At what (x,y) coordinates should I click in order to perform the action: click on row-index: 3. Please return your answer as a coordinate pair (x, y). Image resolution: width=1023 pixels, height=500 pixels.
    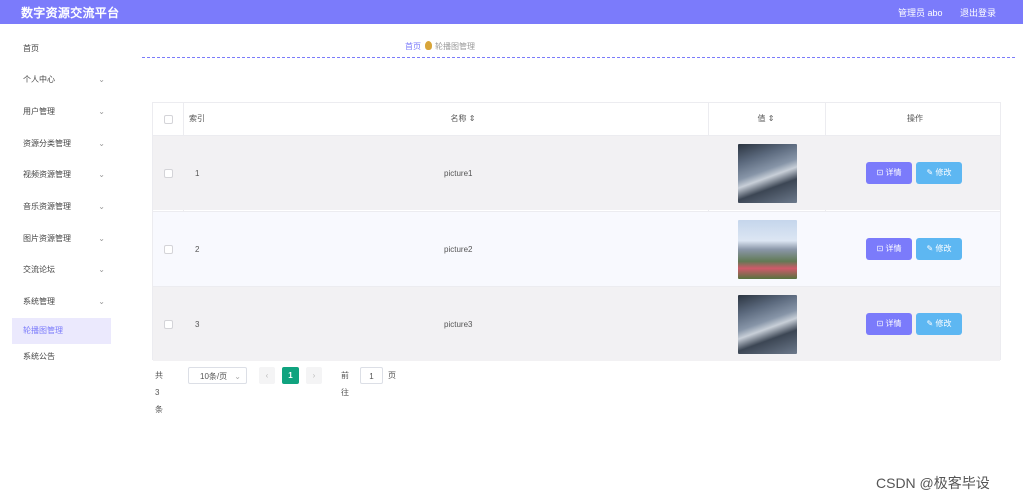
    Looking at the image, I should click on (197, 324).